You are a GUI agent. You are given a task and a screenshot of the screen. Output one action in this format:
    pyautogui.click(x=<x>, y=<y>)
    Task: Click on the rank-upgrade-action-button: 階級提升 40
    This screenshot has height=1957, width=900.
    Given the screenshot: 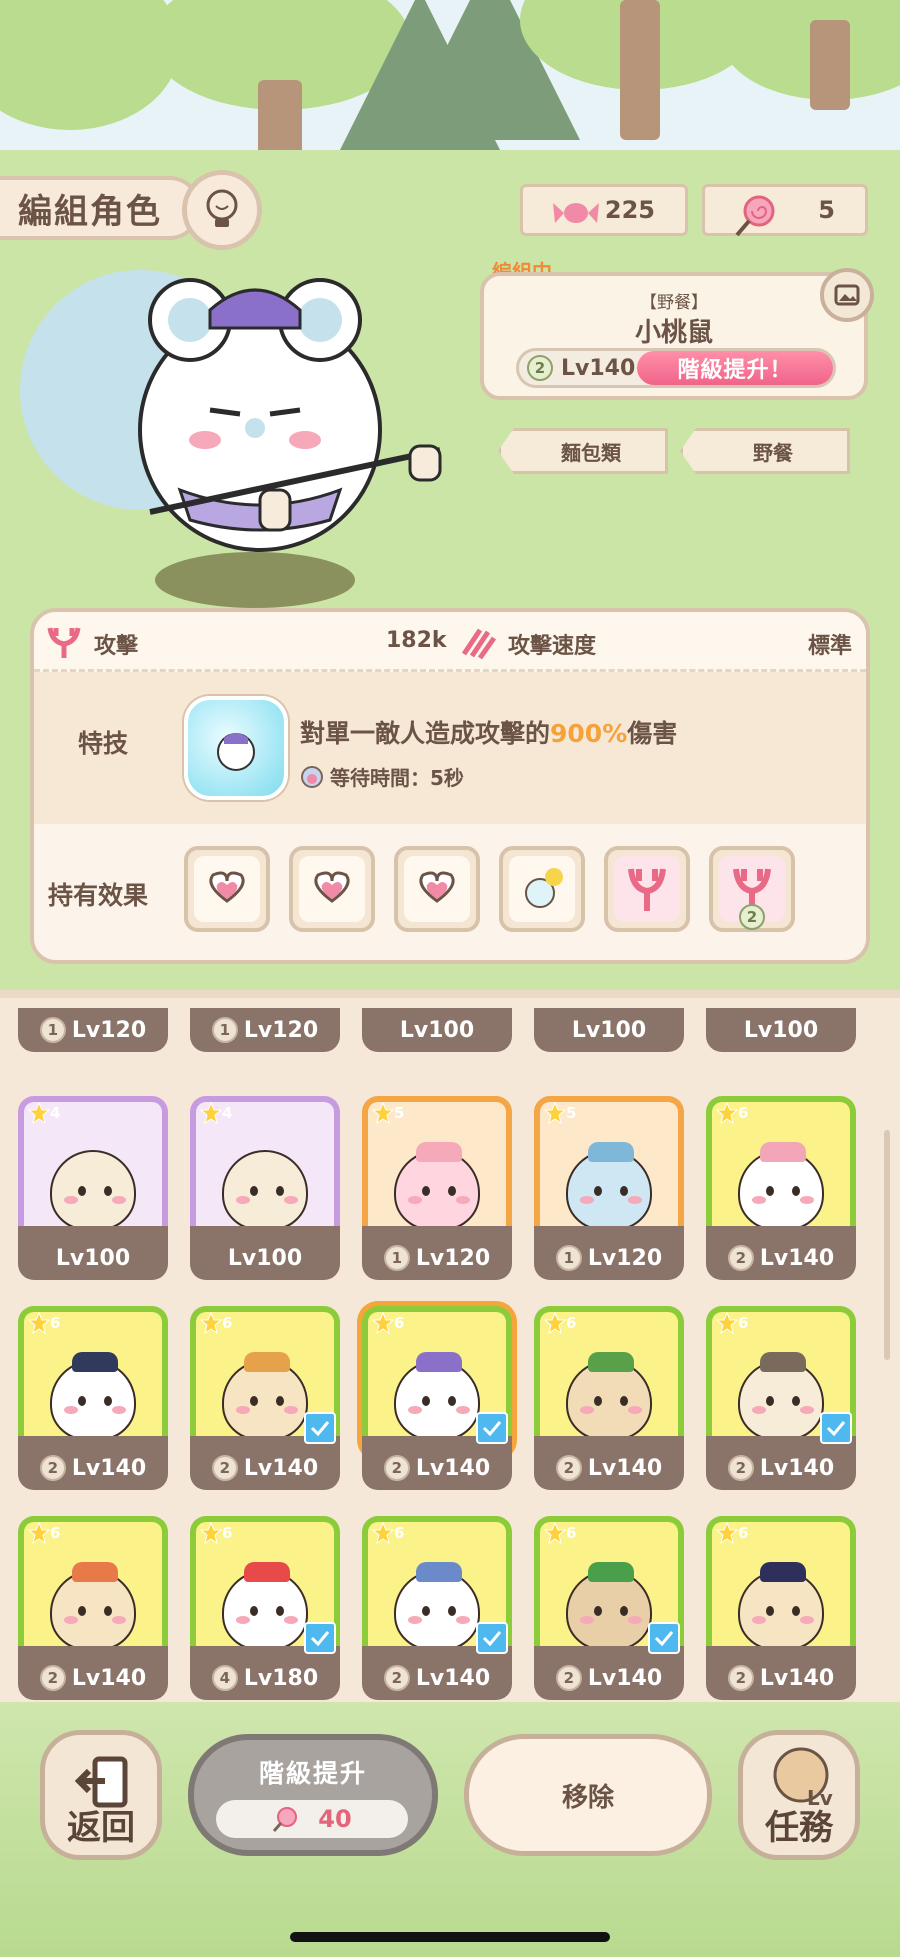 What is the action you would take?
    pyautogui.click(x=313, y=1795)
    